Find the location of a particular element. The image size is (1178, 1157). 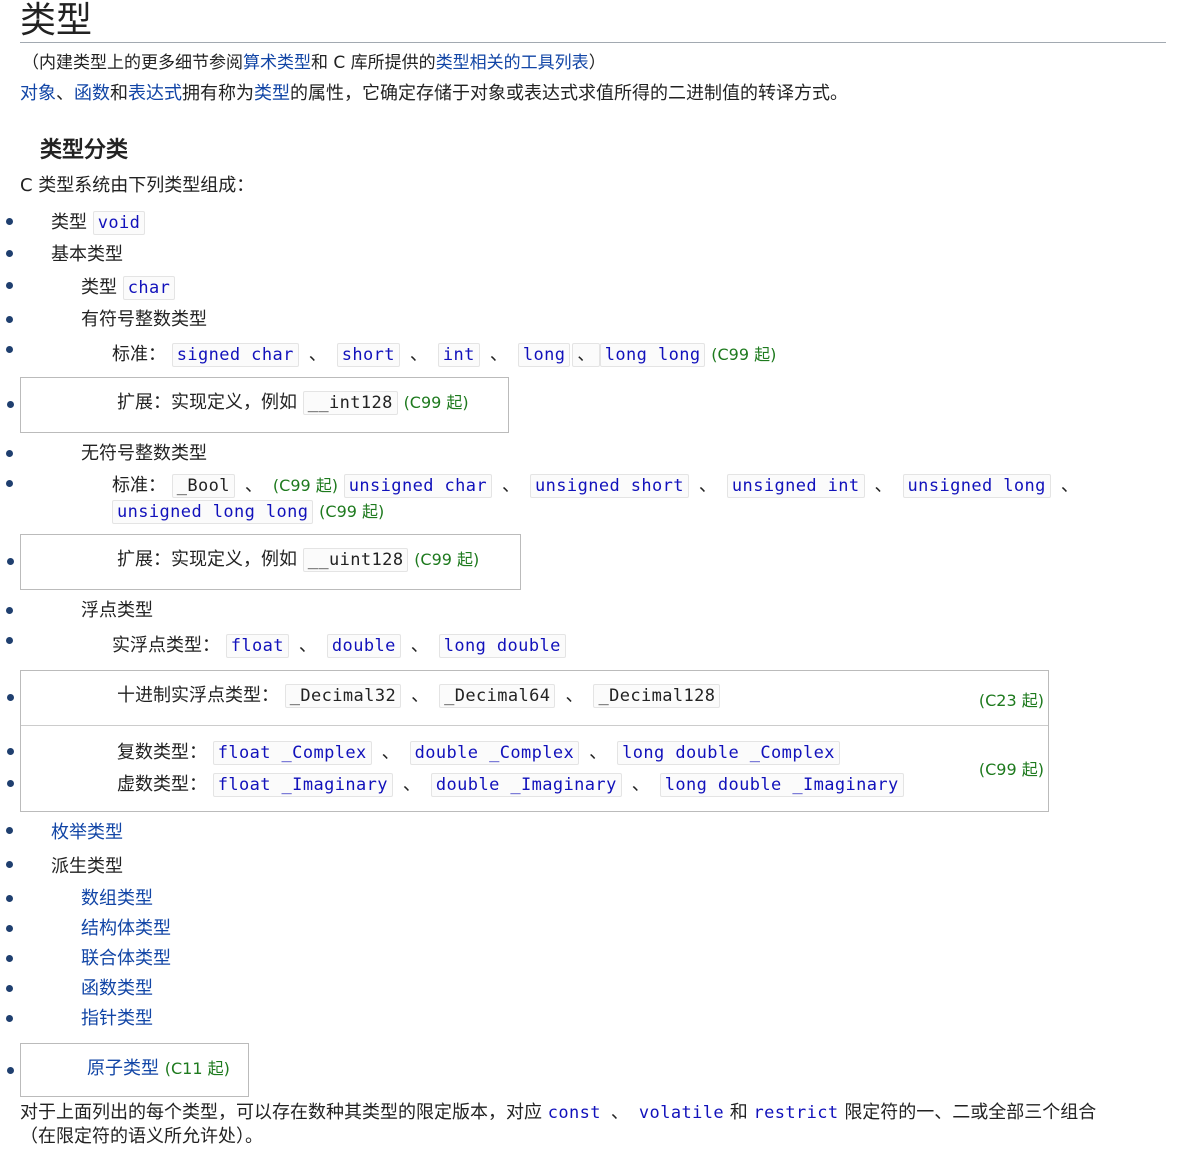

code-float: float is located at coordinates (257, 646).